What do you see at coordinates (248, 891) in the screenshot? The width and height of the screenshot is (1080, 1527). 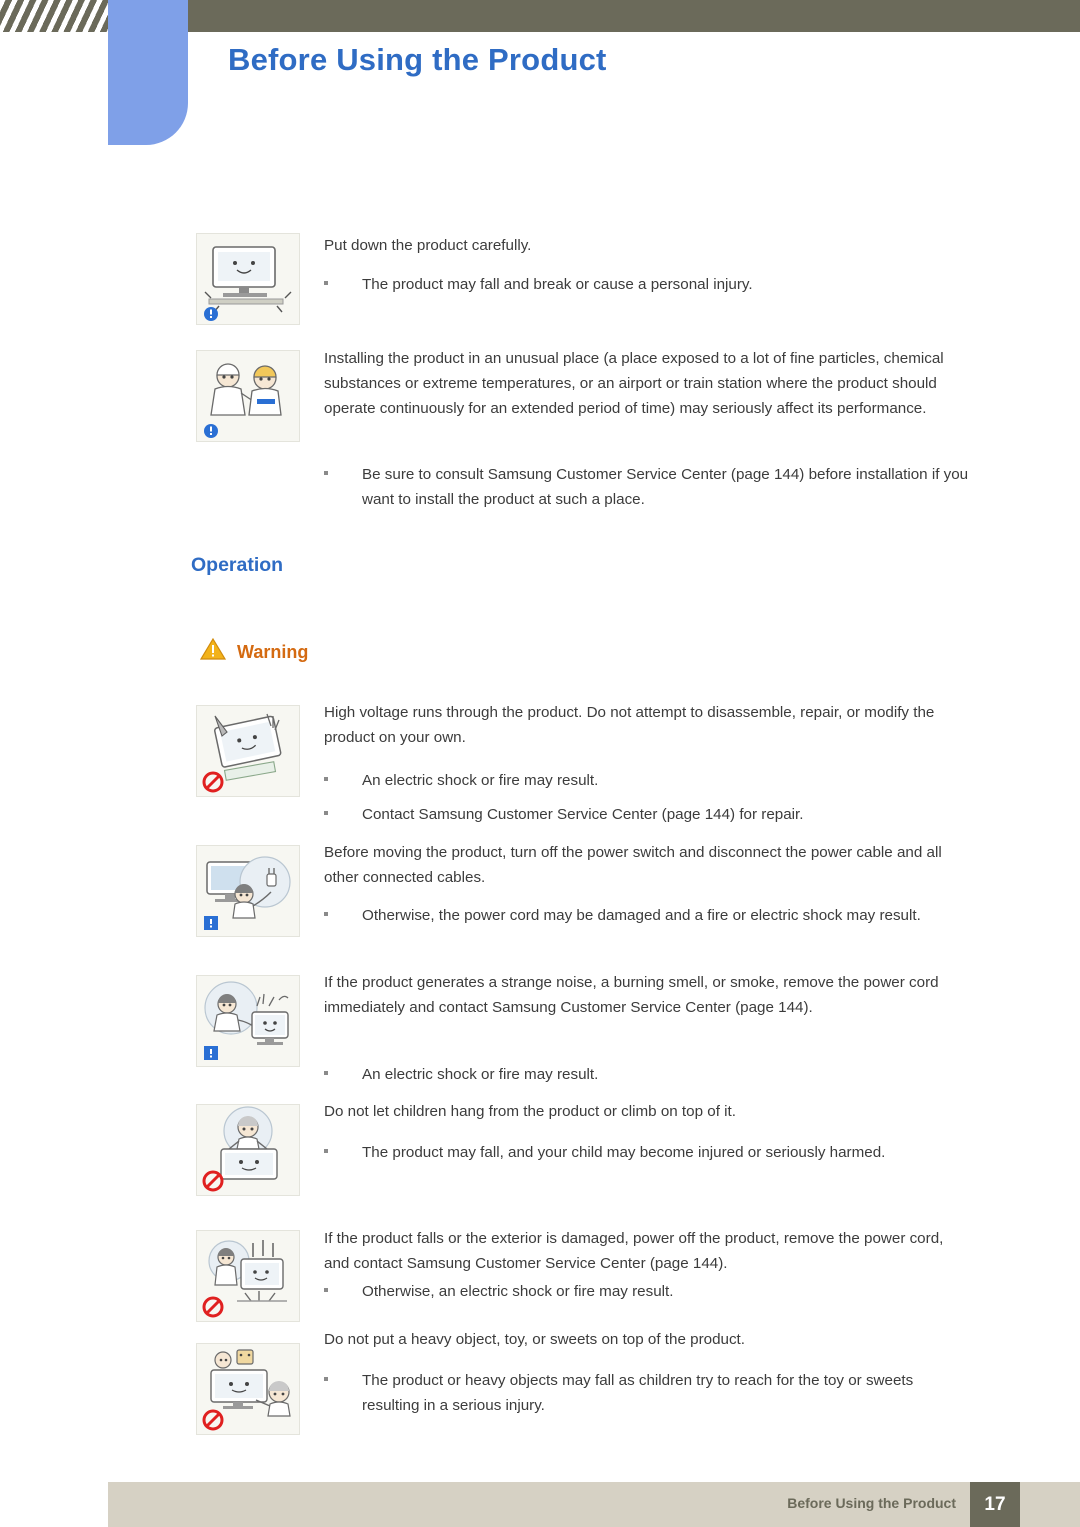 I see `figure-unplug-before-moving` at bounding box center [248, 891].